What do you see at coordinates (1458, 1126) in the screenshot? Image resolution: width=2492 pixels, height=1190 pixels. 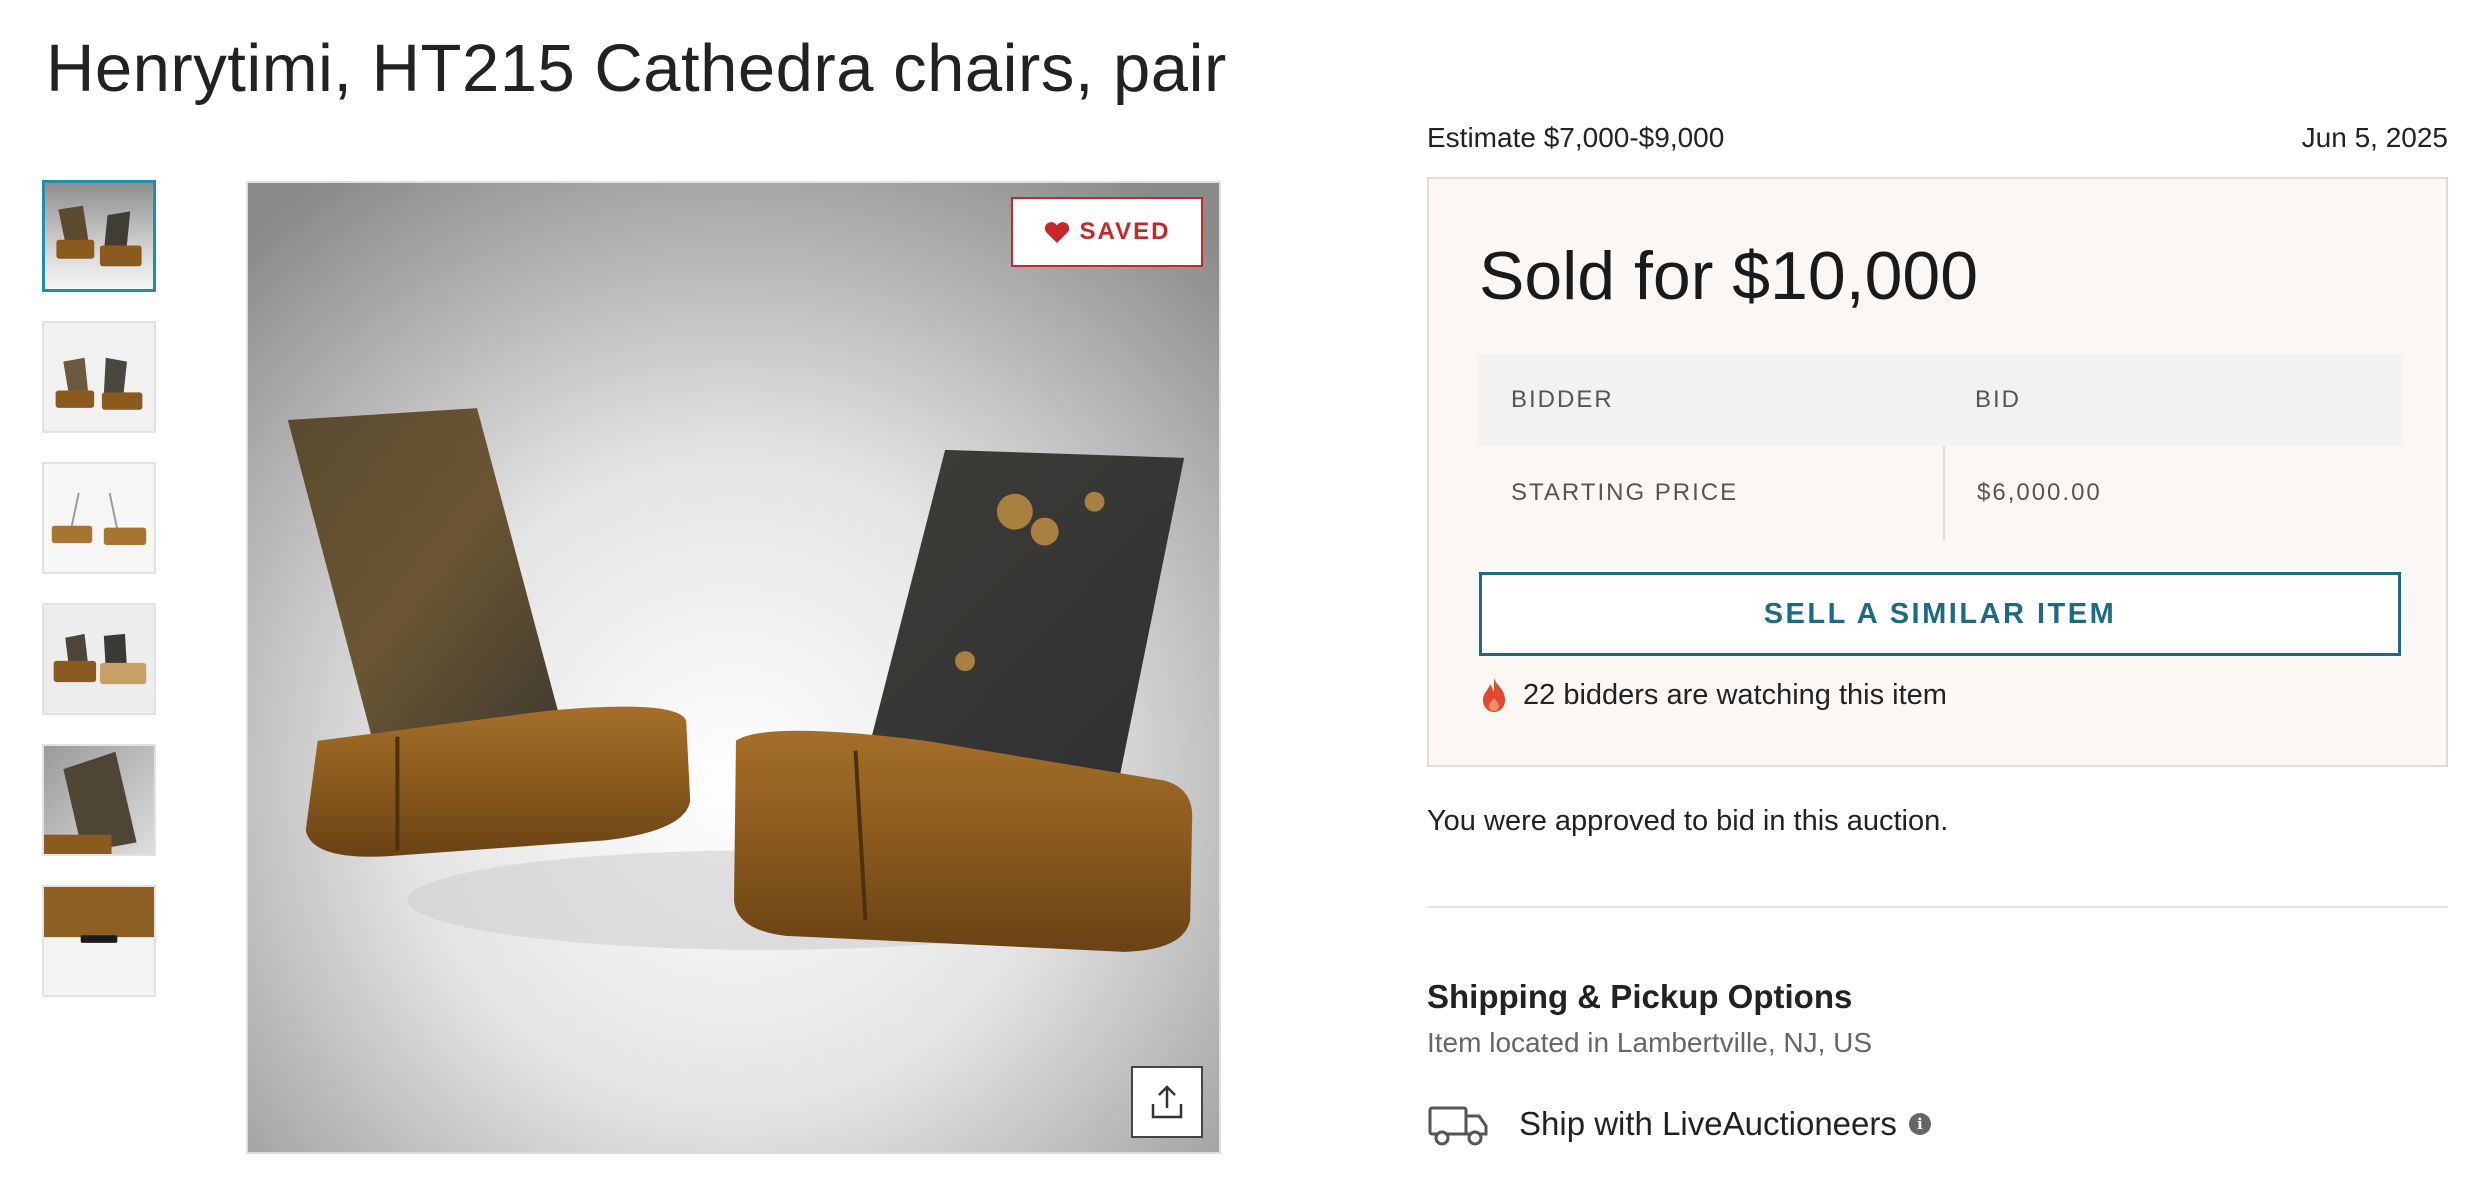 I see `truck-icon` at bounding box center [1458, 1126].